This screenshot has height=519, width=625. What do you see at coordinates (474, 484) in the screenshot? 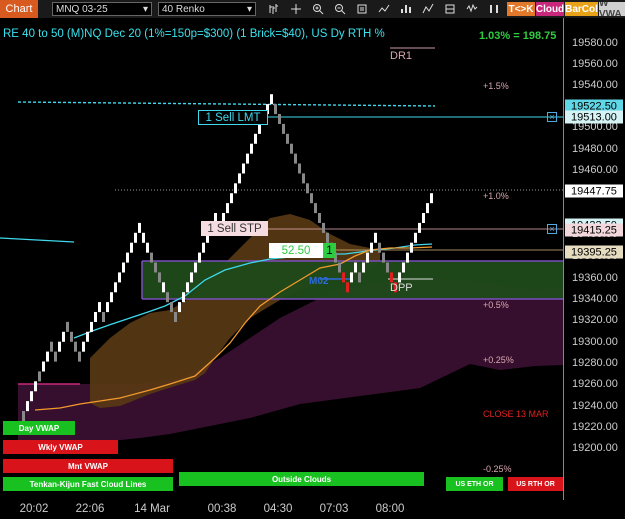
I see `us-eth-or-button: US ETH OR` at bounding box center [474, 484].